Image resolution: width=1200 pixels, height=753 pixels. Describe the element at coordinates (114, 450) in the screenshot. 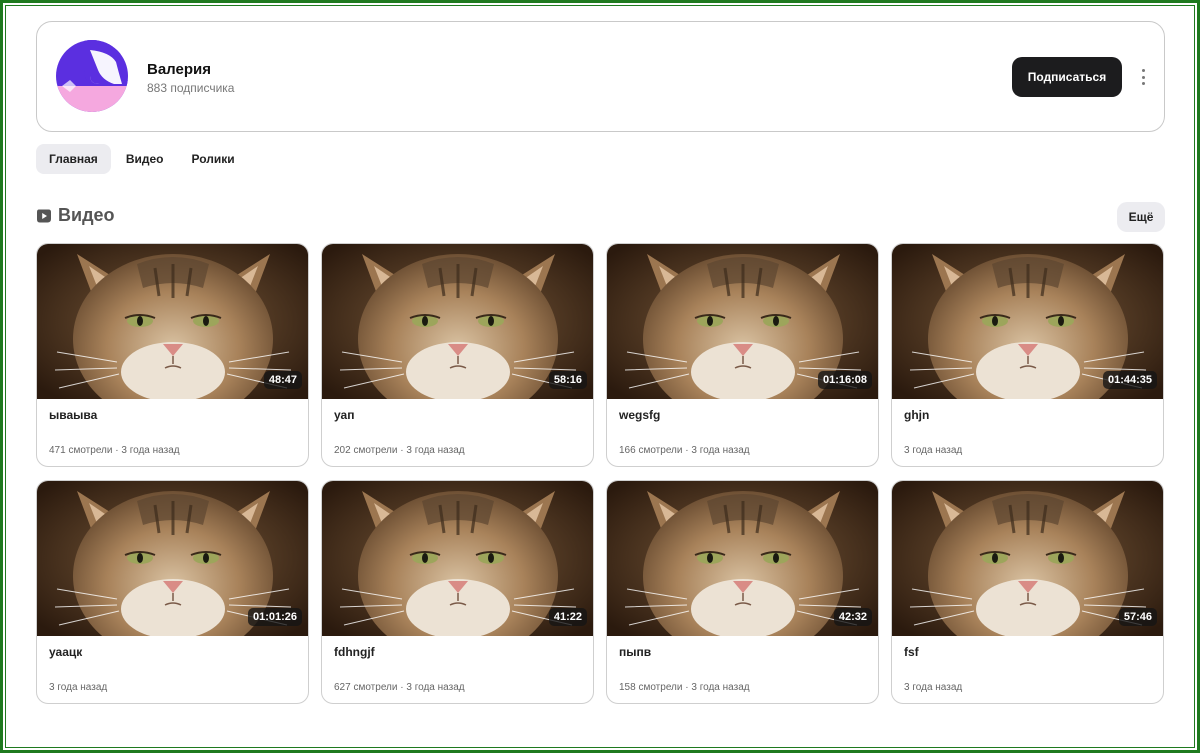

I see `video-meta: 471 смотрели · 3 года назад` at that location.